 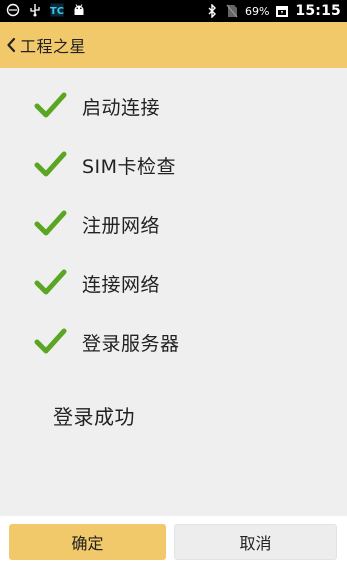 What do you see at coordinates (53, 46) in the screenshot?
I see `page-title: 工程之星` at bounding box center [53, 46].